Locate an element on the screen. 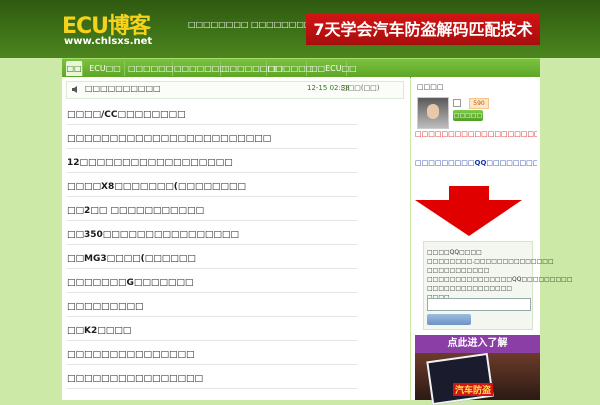 This screenshot has width=600, height=405. book-cover is located at coordinates (460, 378).